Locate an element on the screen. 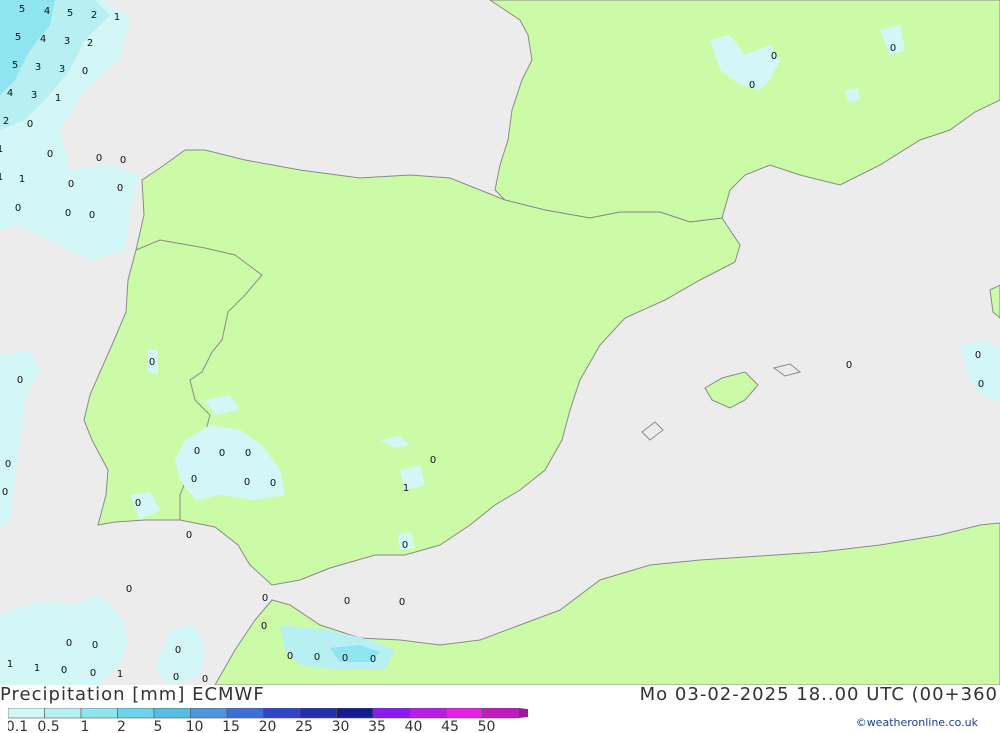  scale-label: 30 is located at coordinates (341, 726).